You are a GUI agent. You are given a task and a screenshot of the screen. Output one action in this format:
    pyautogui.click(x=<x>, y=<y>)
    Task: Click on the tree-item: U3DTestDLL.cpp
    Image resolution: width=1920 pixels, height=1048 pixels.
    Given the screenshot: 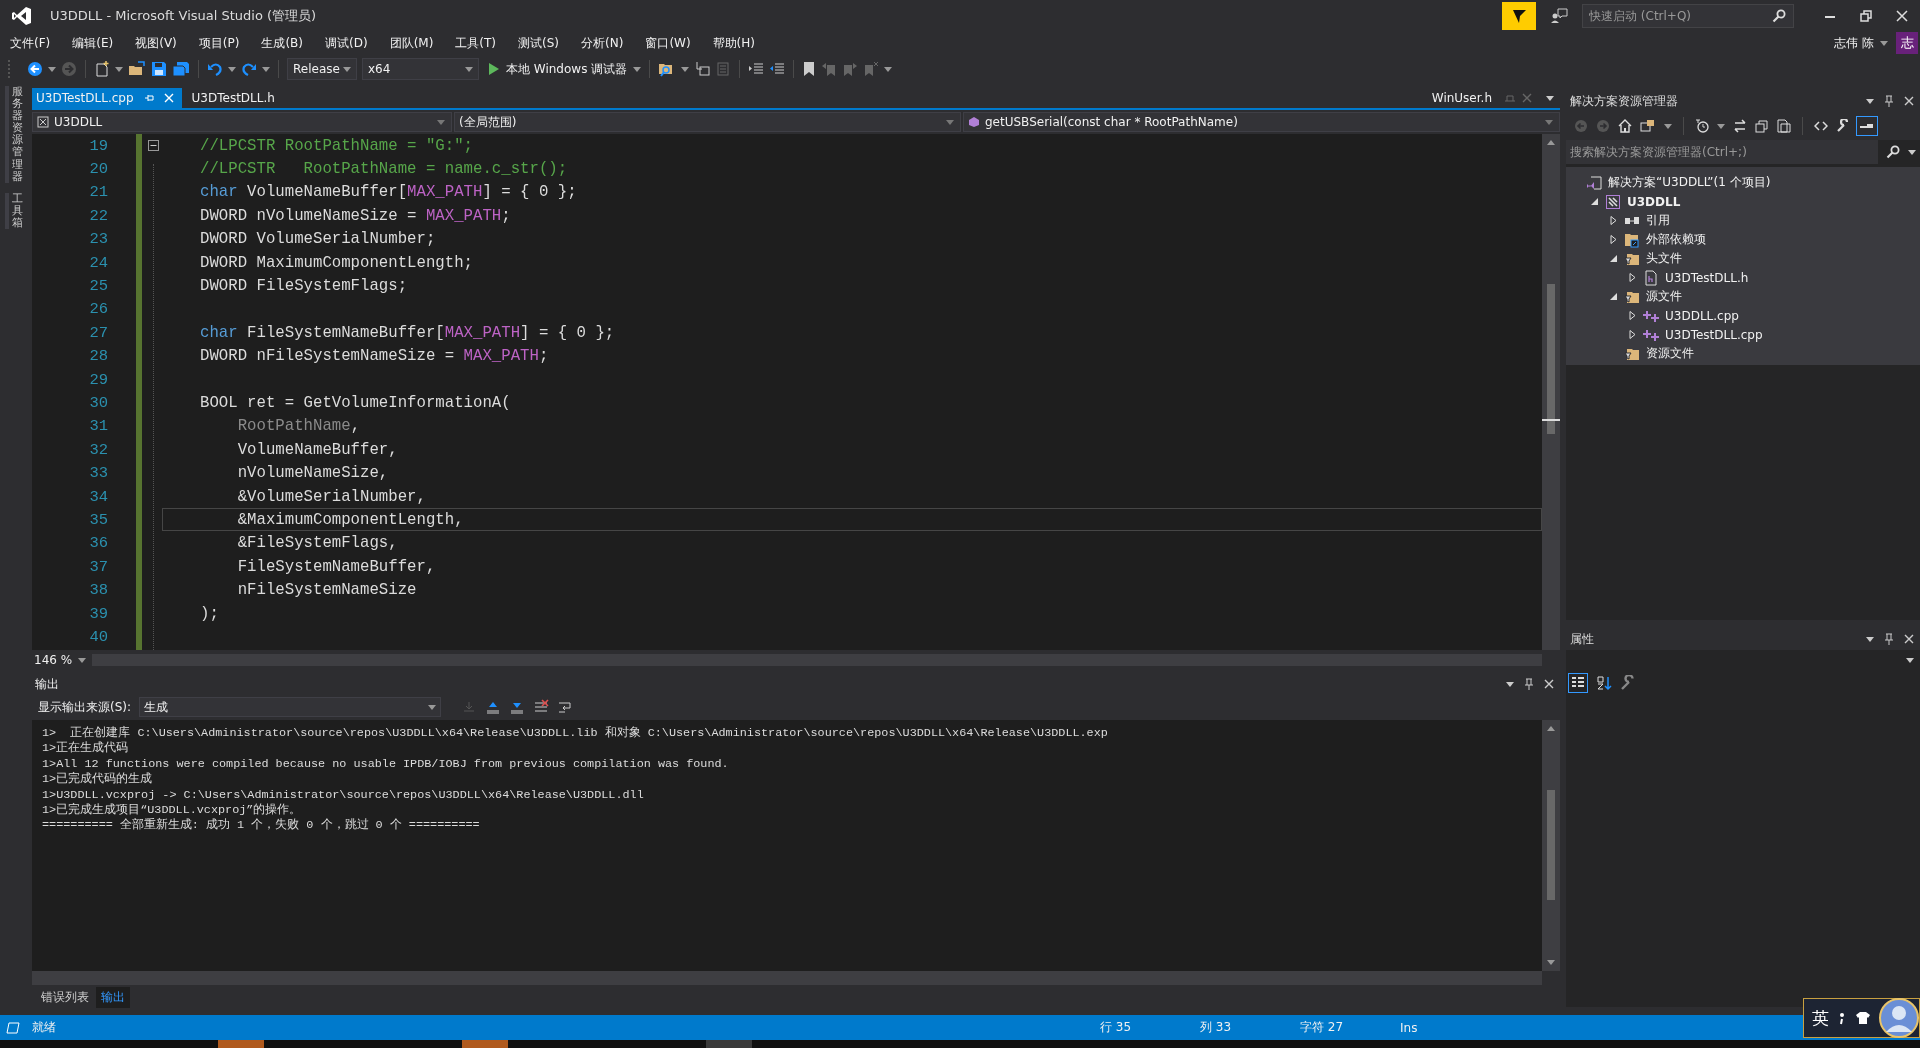 What is the action you would take?
    pyautogui.click(x=1714, y=334)
    